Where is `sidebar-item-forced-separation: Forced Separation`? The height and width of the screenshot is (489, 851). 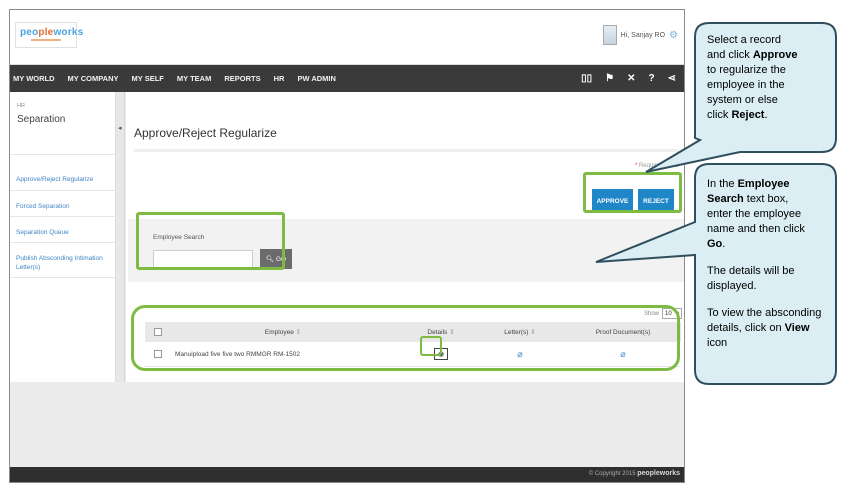 sidebar-item-forced-separation: Forced Separation is located at coordinates (64, 206).